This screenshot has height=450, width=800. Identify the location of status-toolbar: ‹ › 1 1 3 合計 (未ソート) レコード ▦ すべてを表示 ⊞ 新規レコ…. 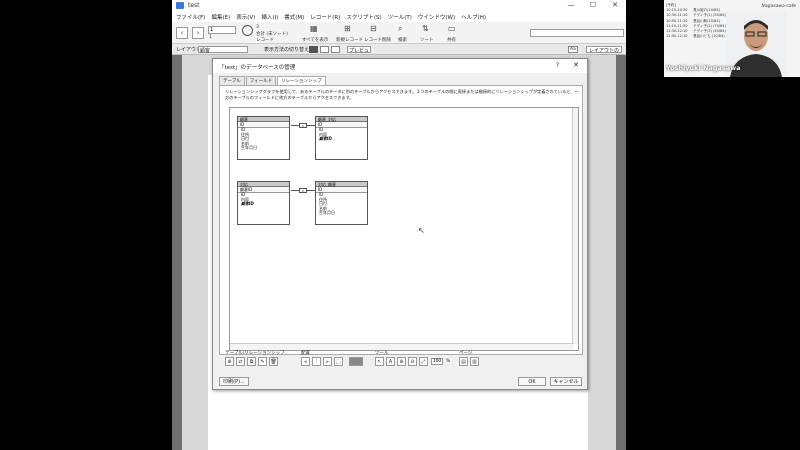
(399, 33).